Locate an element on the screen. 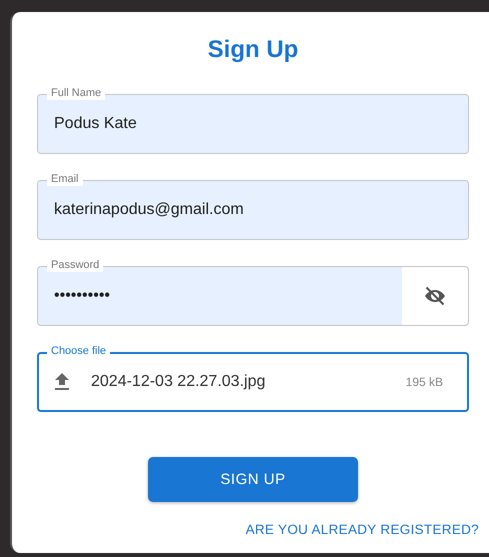 The image size is (489, 557). dialog-title: Sign Up is located at coordinates (253, 50).